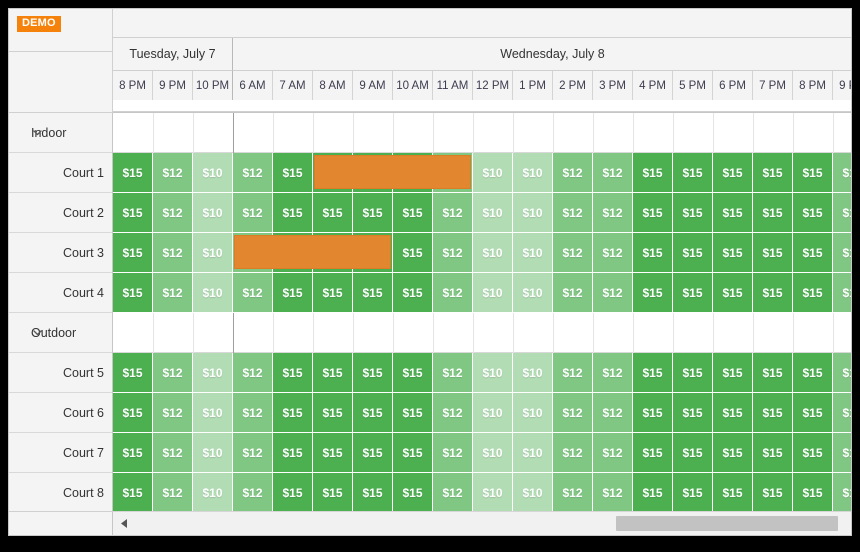 The image size is (860, 552). Describe the element at coordinates (37, 332) in the screenshot. I see `chevron-down-icon` at that location.